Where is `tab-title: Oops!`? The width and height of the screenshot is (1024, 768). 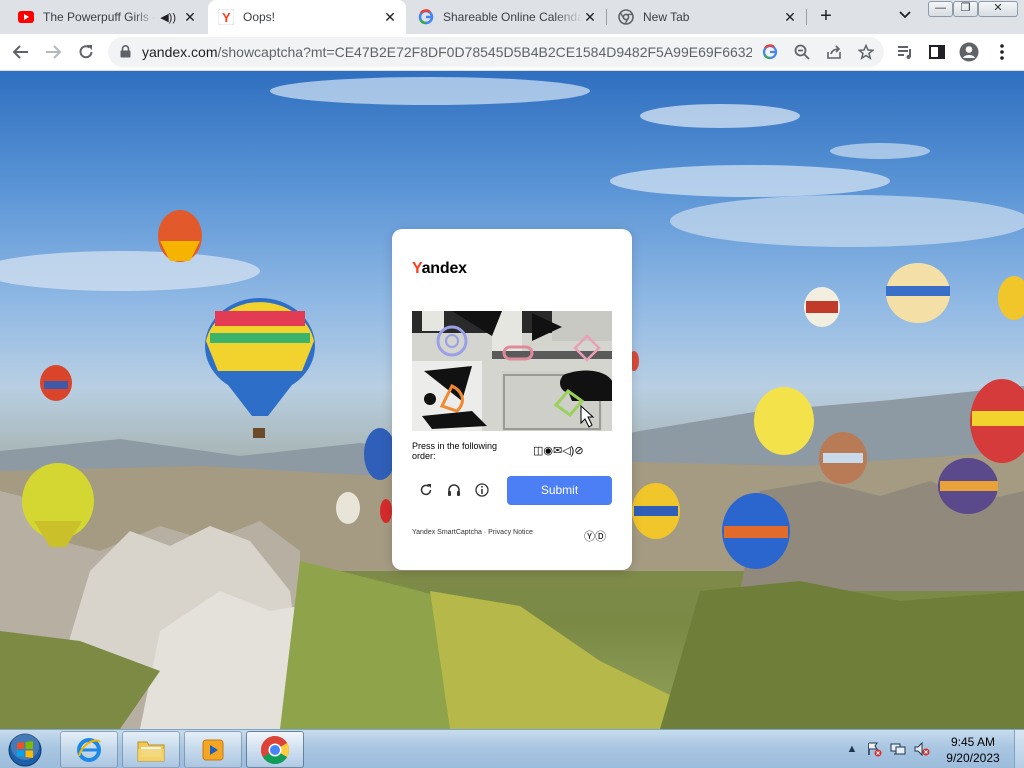 tab-title: Oops! is located at coordinates (259, 17).